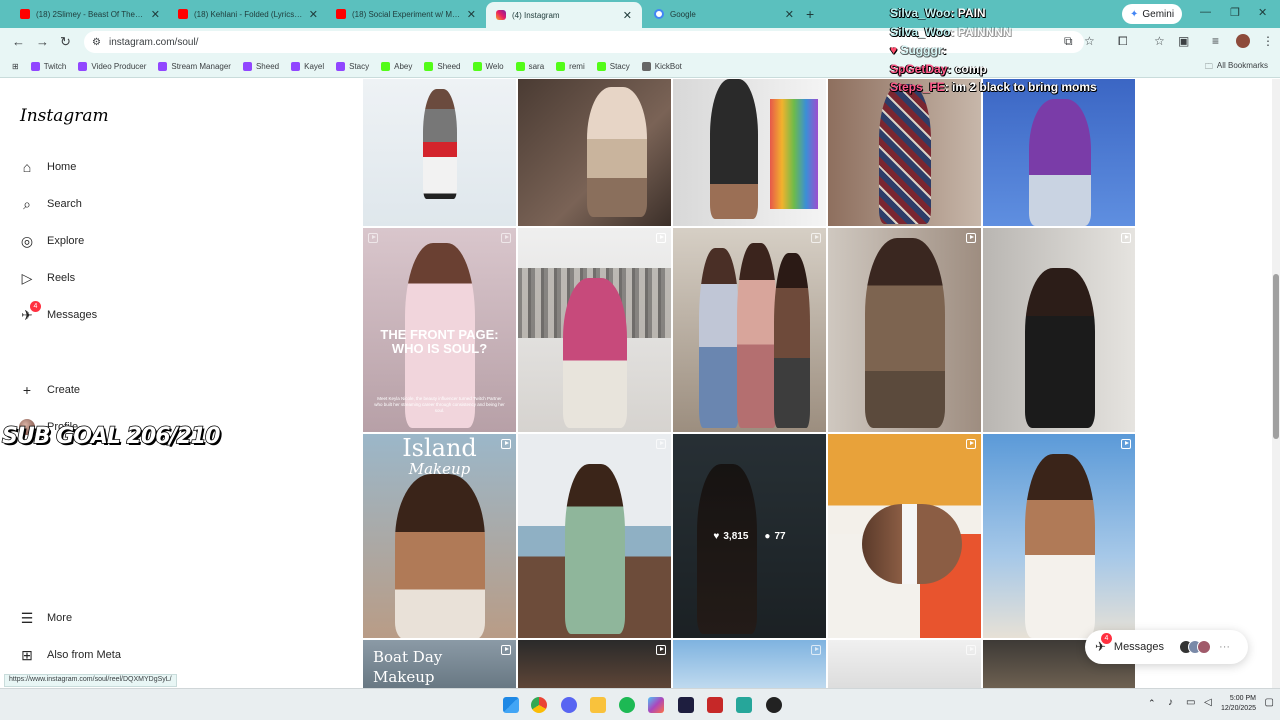 The width and height of the screenshot is (1280, 720). I want to click on post-tile: Boat Day Makeup, so click(439, 664).